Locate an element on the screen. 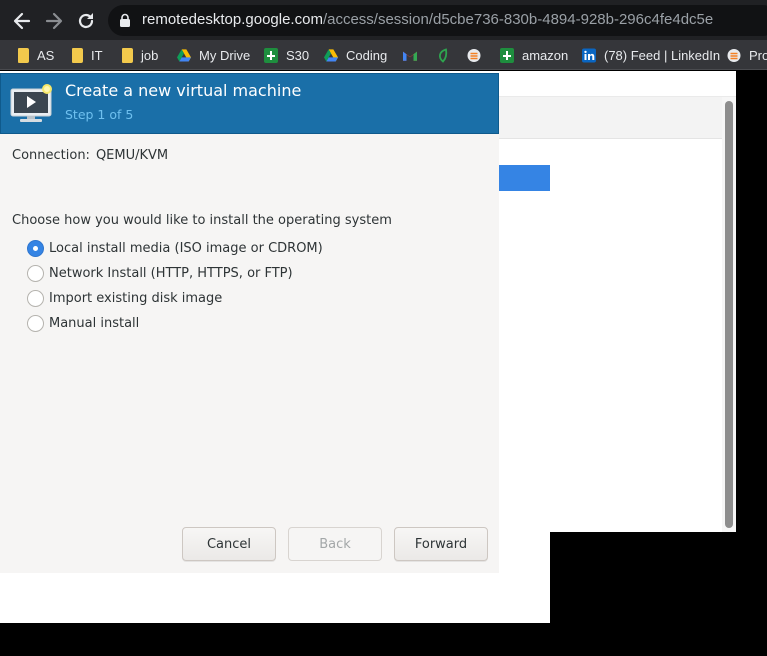 Image resolution: width=767 pixels, height=656 pixels. linkedin-icon is located at coordinates (589, 55).